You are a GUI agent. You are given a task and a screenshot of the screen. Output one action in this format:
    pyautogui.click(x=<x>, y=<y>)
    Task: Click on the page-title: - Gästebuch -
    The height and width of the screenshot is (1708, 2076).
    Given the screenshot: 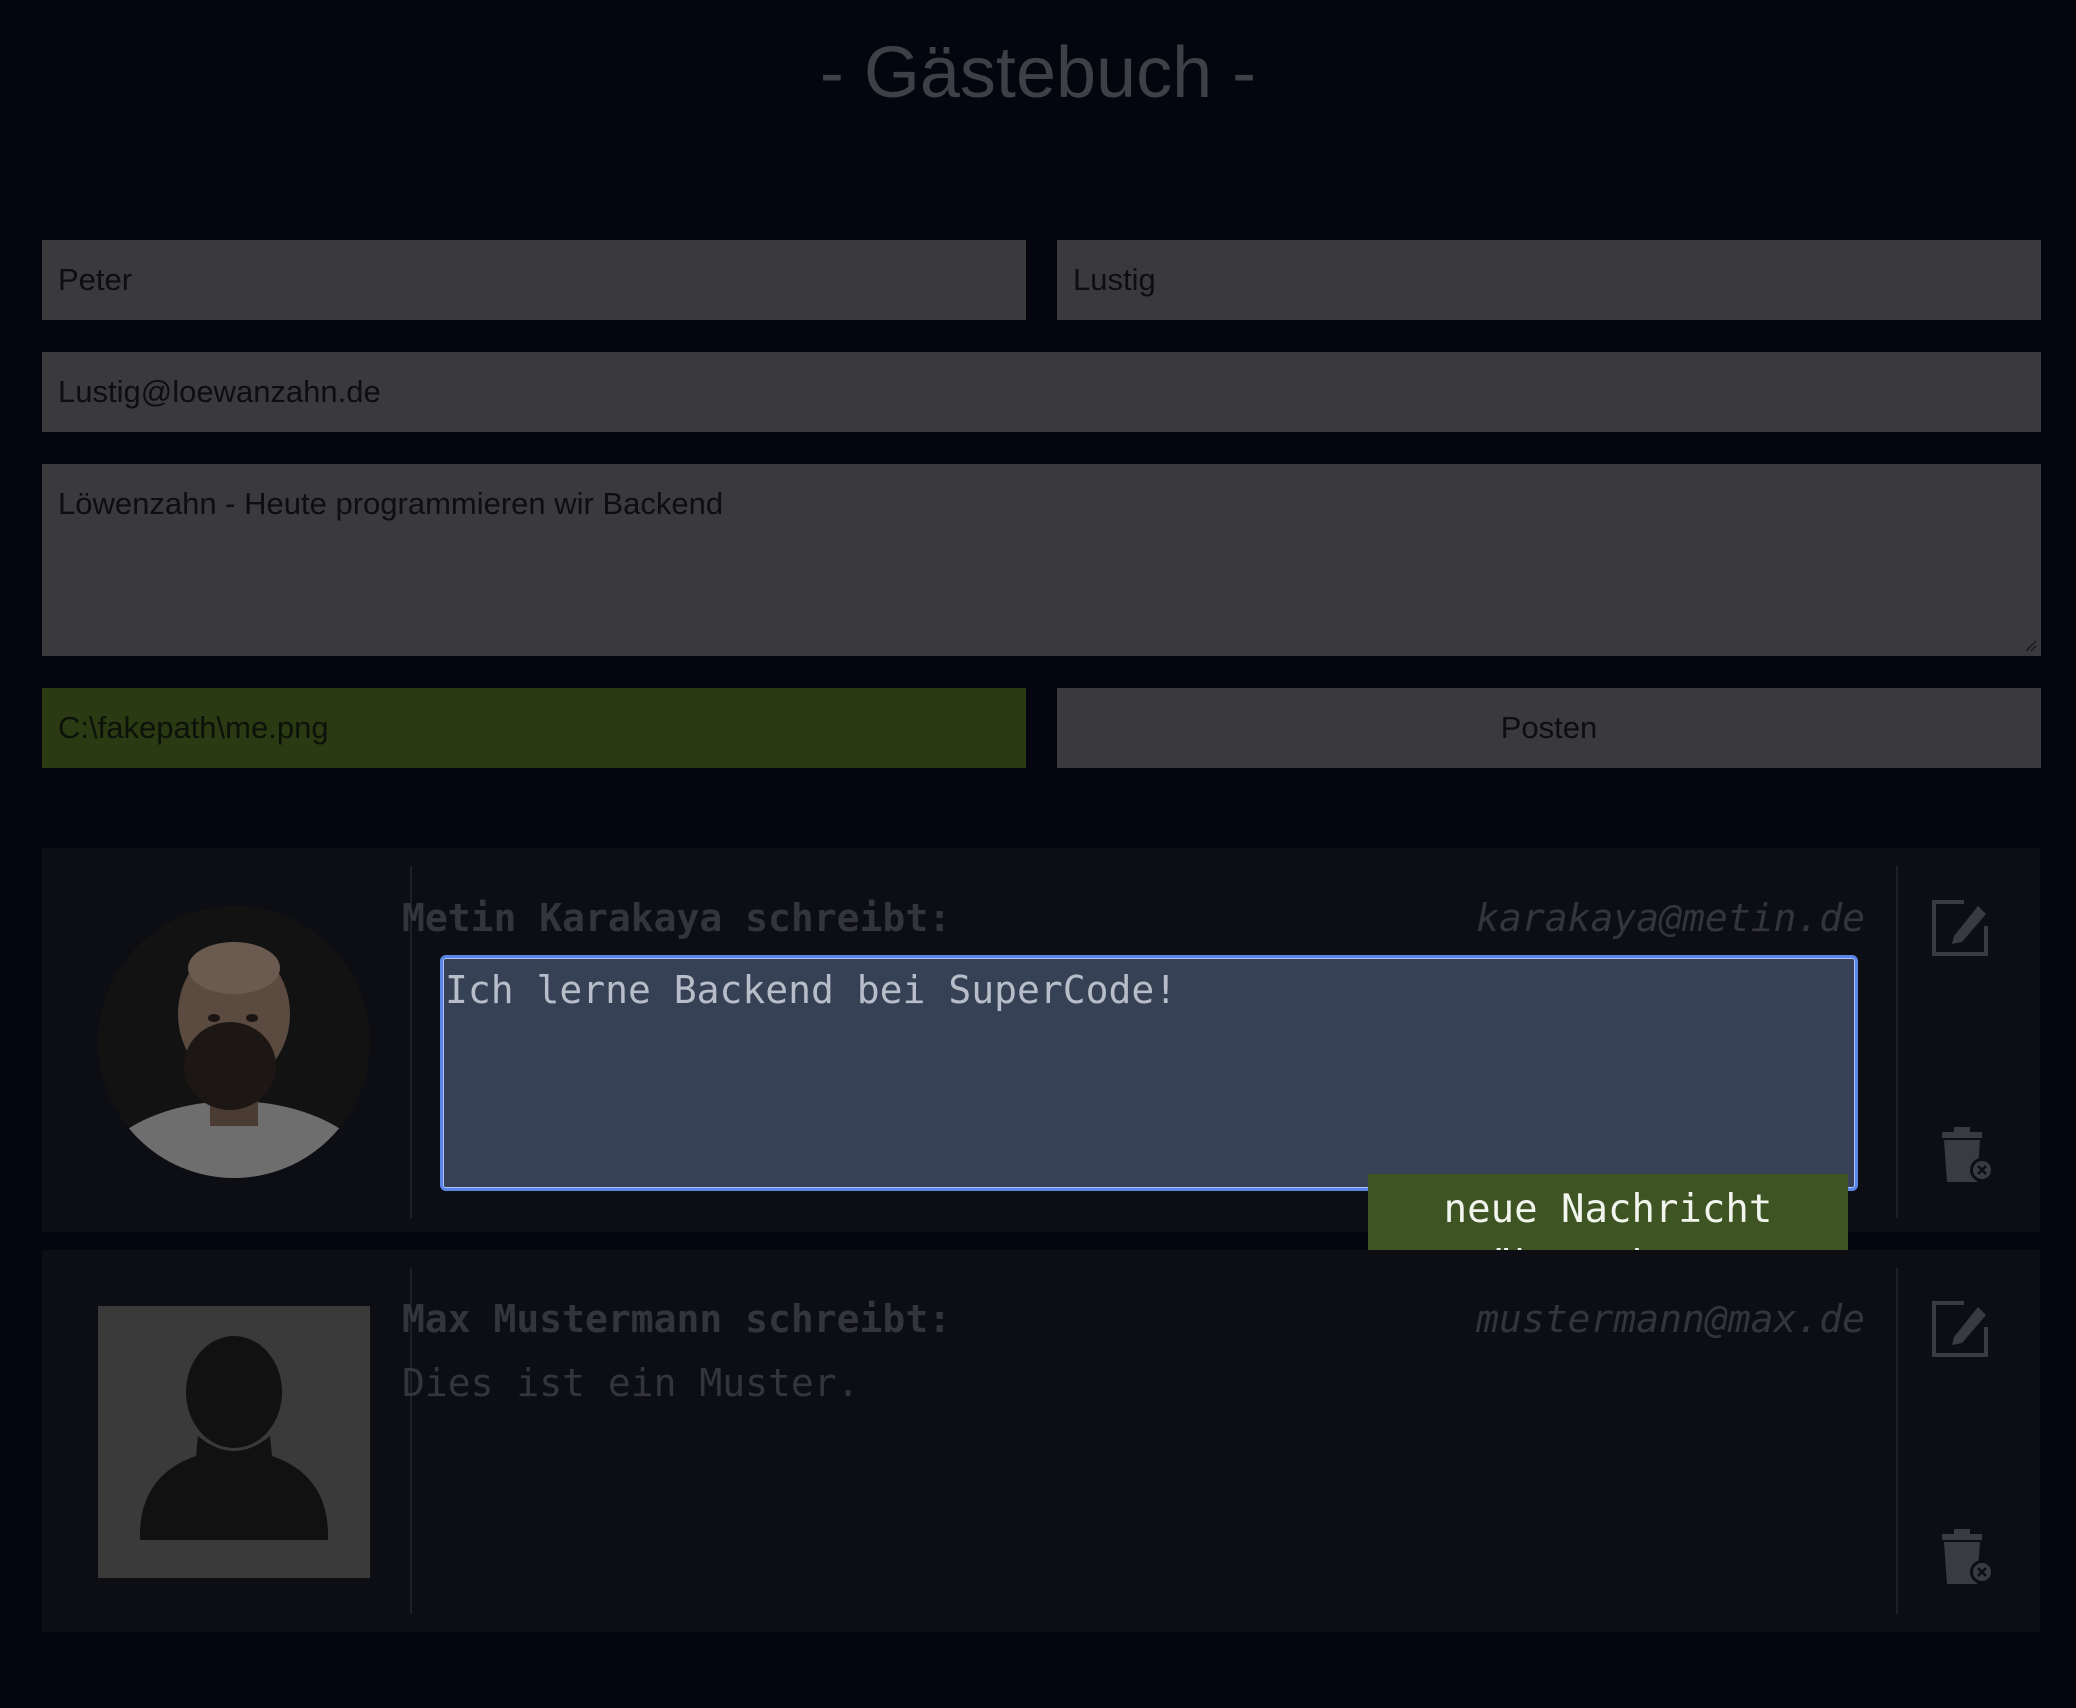 What is the action you would take?
    pyautogui.click(x=1038, y=73)
    